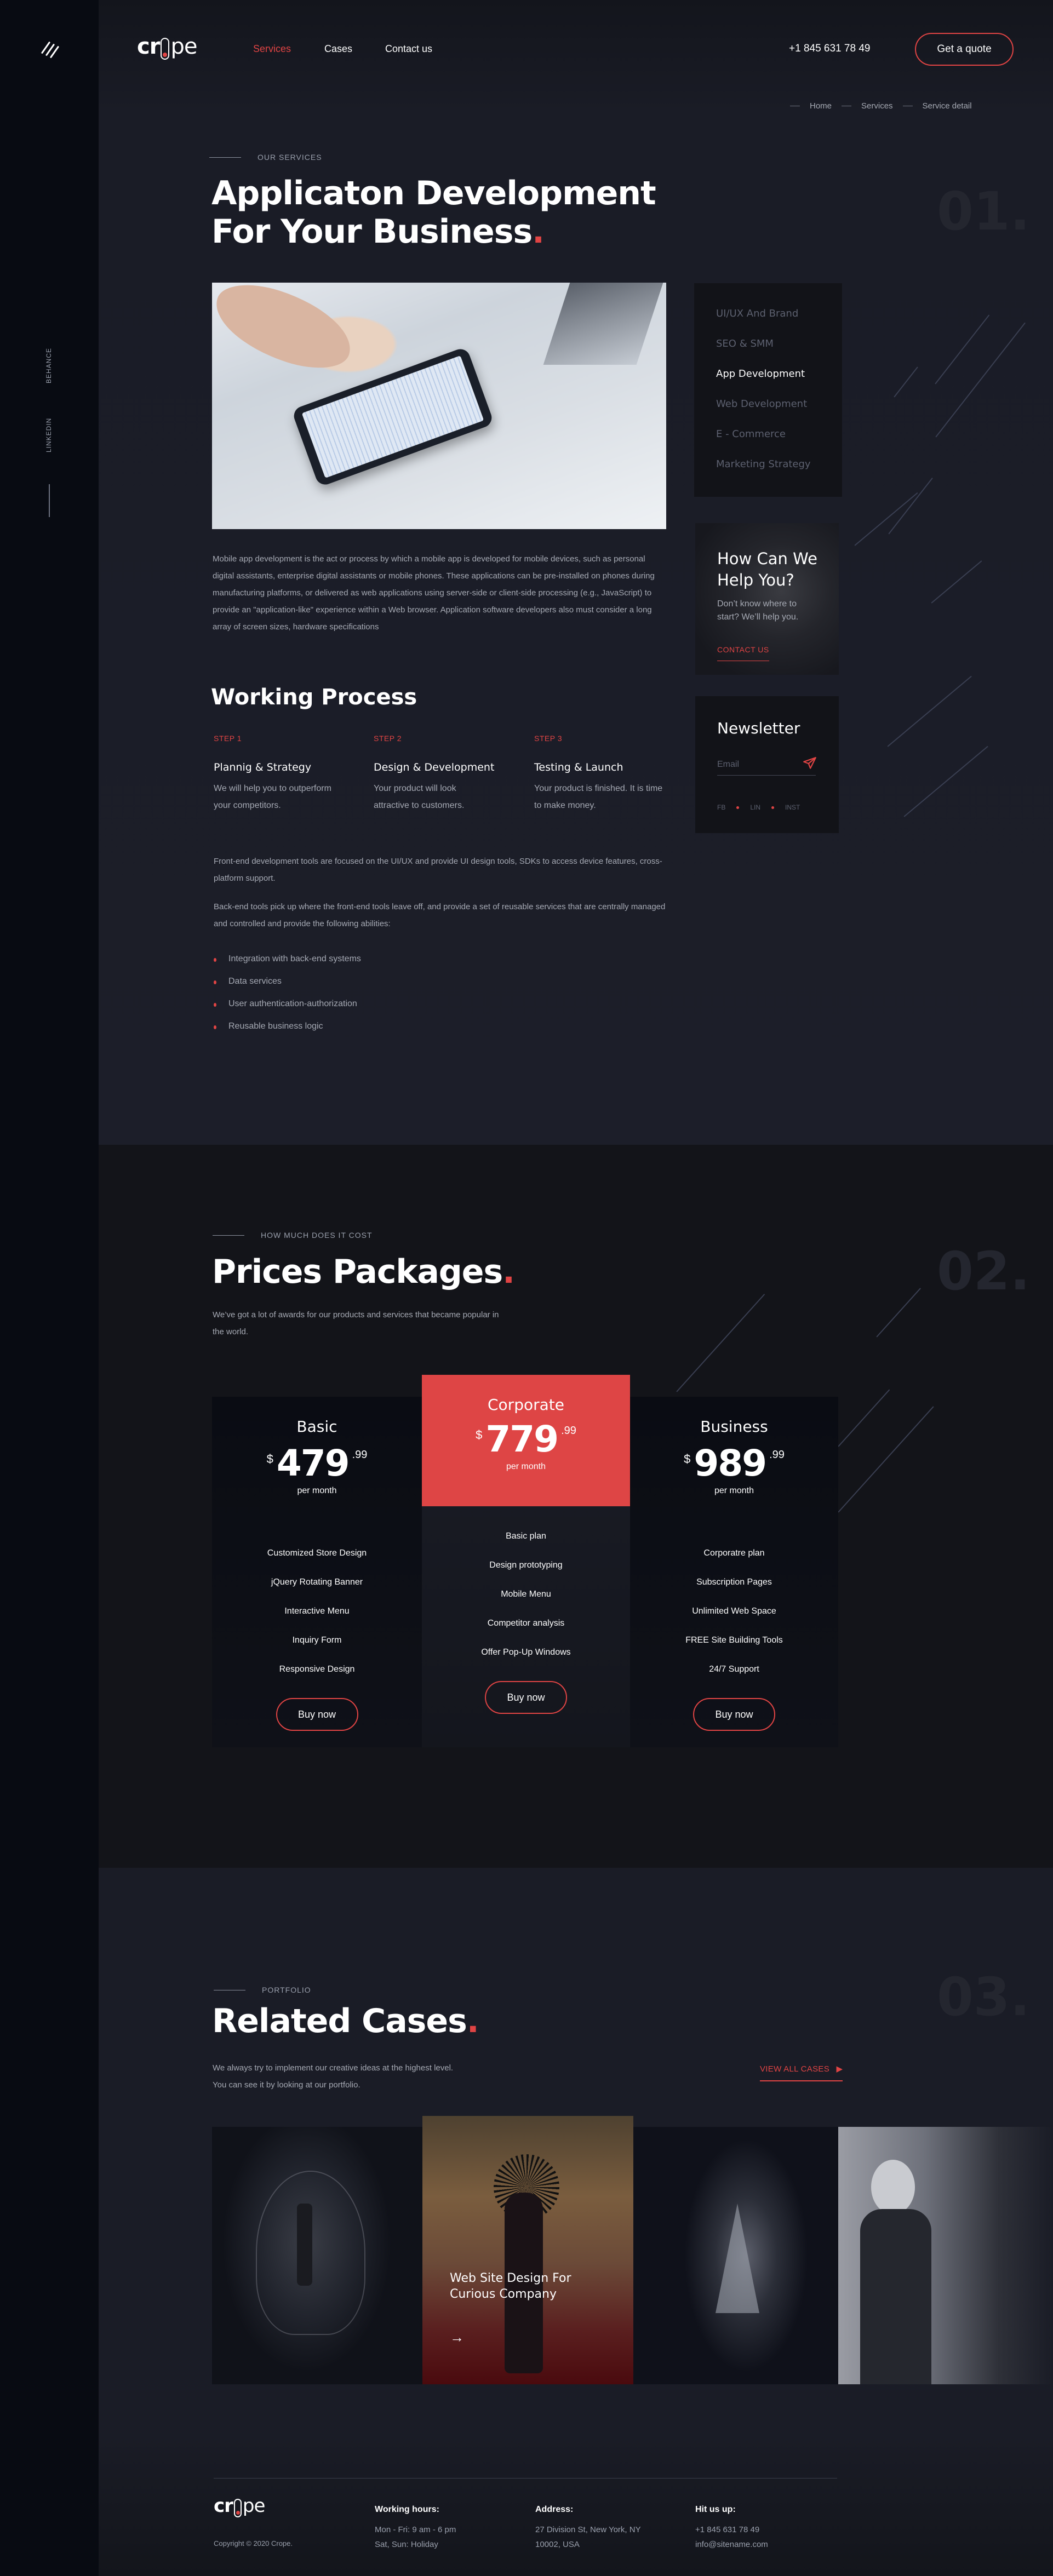 This screenshot has width=1053, height=2576. I want to click on service-eyebrow: OUR SERVICES, so click(265, 157).